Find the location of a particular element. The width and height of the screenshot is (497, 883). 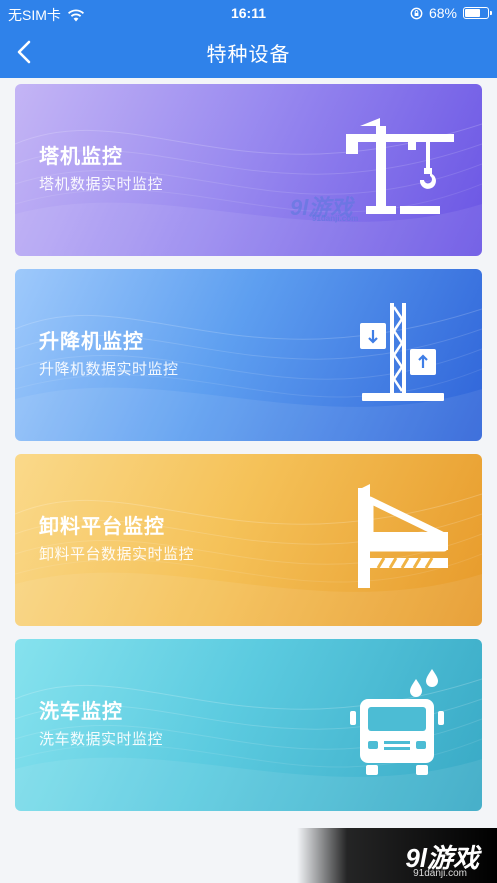

battery-icon is located at coordinates (477, 13).